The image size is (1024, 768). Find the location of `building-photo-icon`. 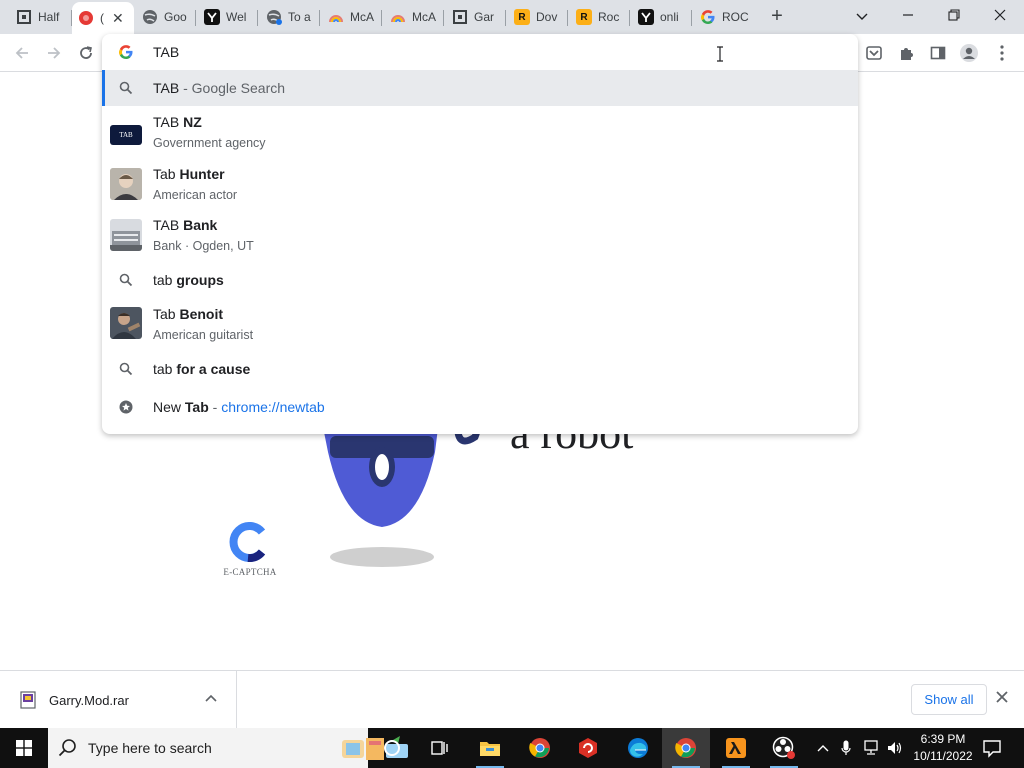

building-photo-icon is located at coordinates (126, 235).